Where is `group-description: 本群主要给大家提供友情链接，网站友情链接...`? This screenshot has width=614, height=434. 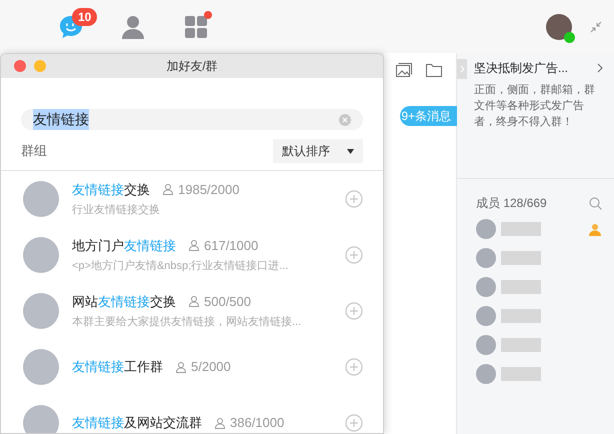
group-description: 本群主要给大家提供友情链接，网站友情链接... is located at coordinates (187, 322).